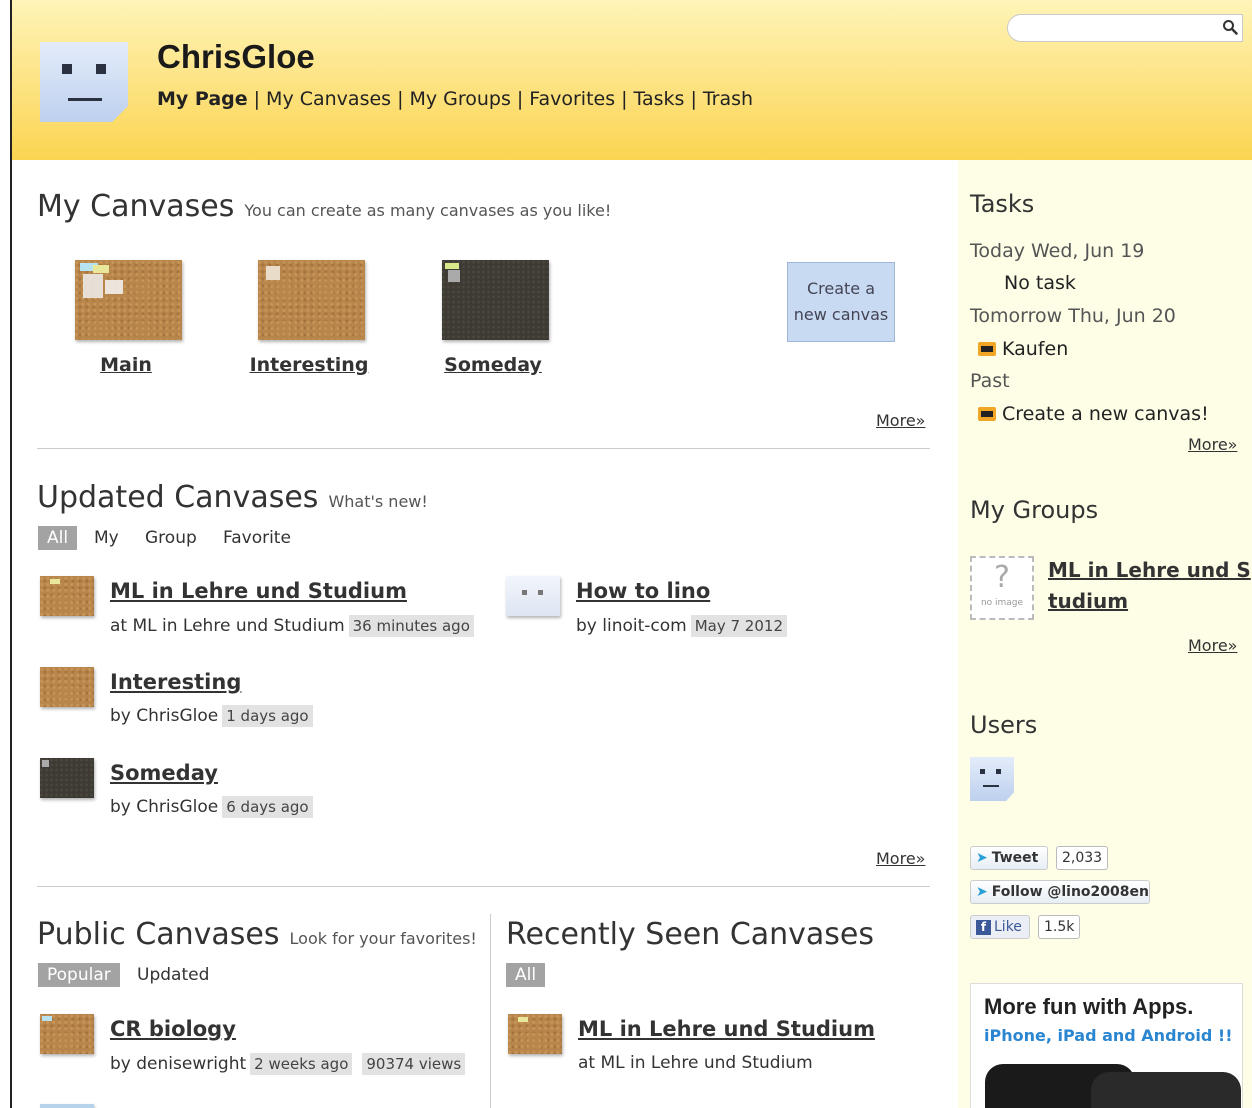 This screenshot has height=1108, width=1252. What do you see at coordinates (1125, 28) in the screenshot?
I see `search-input` at bounding box center [1125, 28].